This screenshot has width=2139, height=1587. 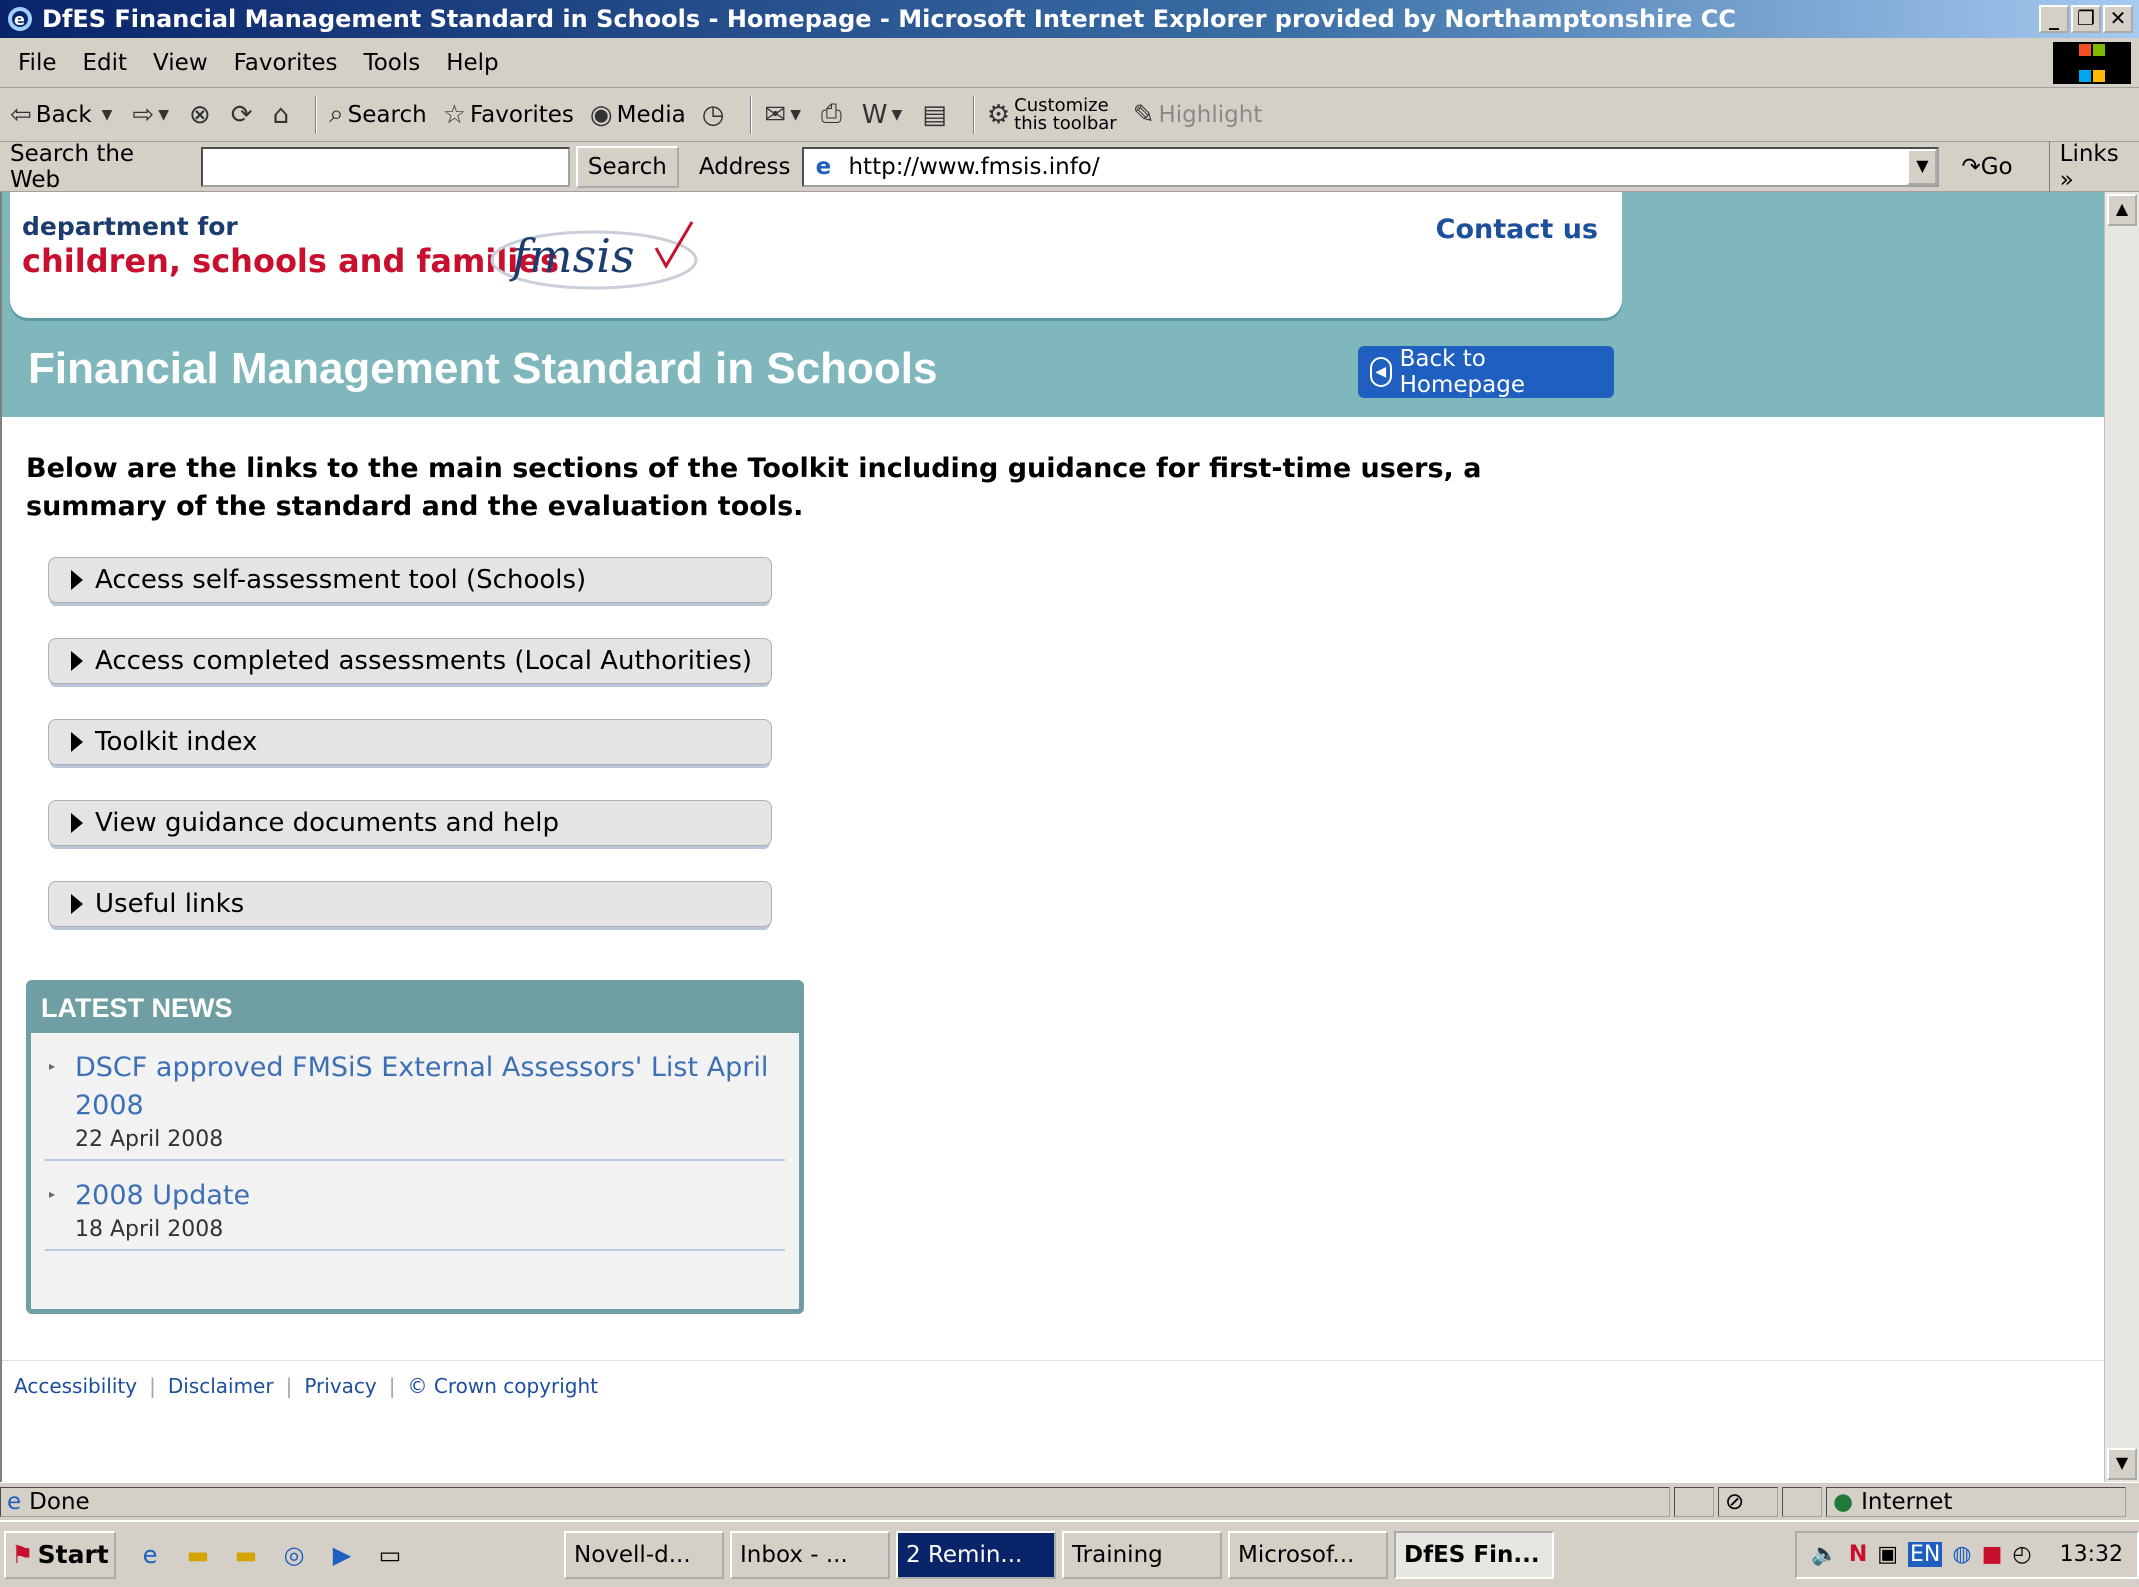 What do you see at coordinates (410, 904) in the screenshot?
I see `nav-useful-links: Useful links` at bounding box center [410, 904].